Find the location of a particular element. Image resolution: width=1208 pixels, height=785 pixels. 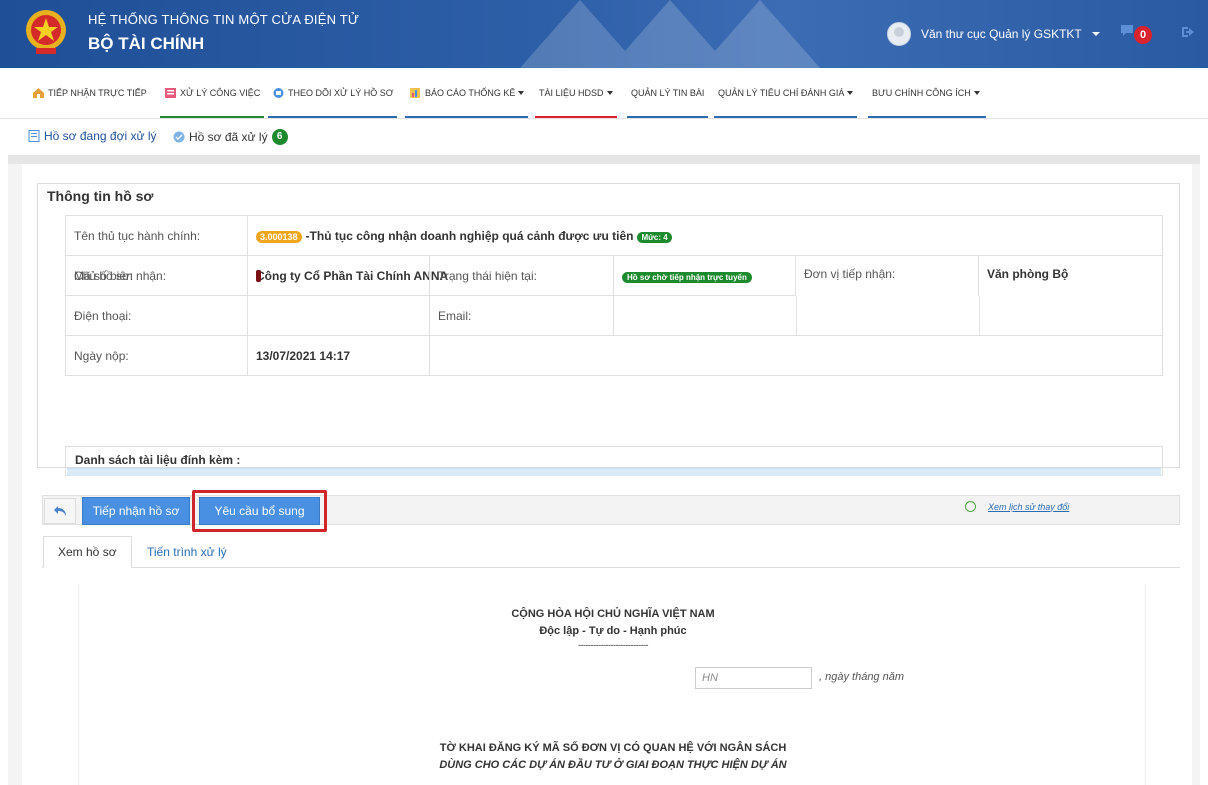

phone-value is located at coordinates (338, 315).